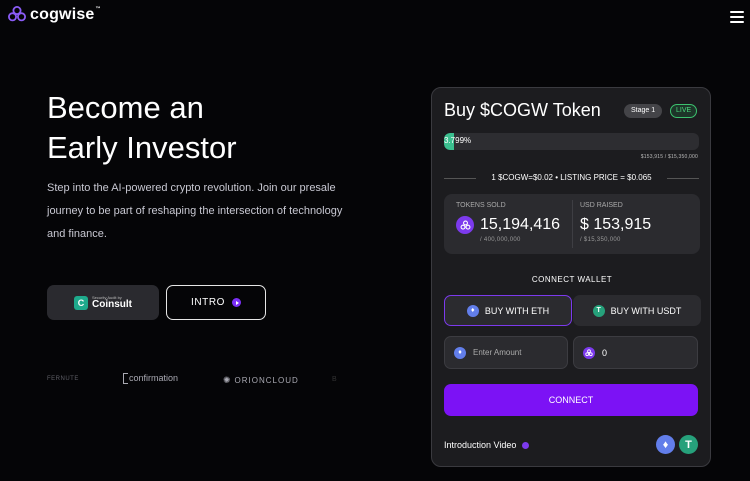 The width and height of the screenshot is (750, 481). Describe the element at coordinates (677, 444) in the screenshot. I see `supported-chains: ♦ T` at that location.